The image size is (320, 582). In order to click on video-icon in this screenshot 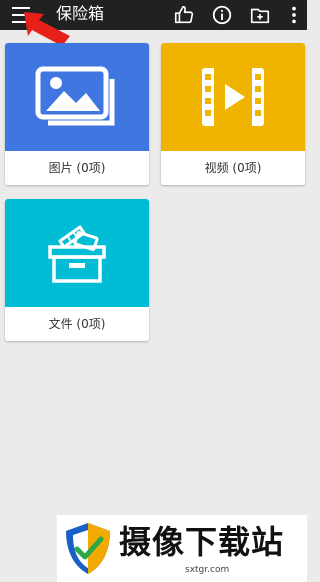, I will do `click(233, 97)`.